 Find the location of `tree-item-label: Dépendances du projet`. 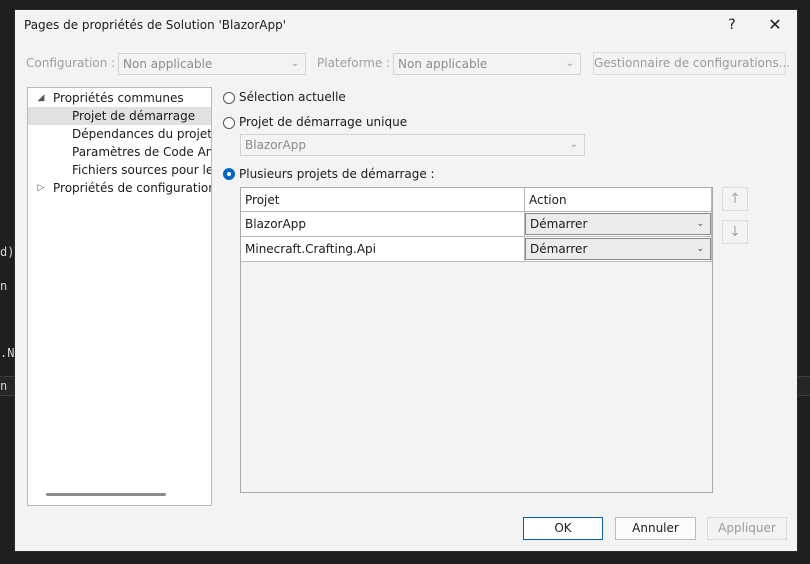

tree-item-label: Dépendances du projet is located at coordinates (142, 134).